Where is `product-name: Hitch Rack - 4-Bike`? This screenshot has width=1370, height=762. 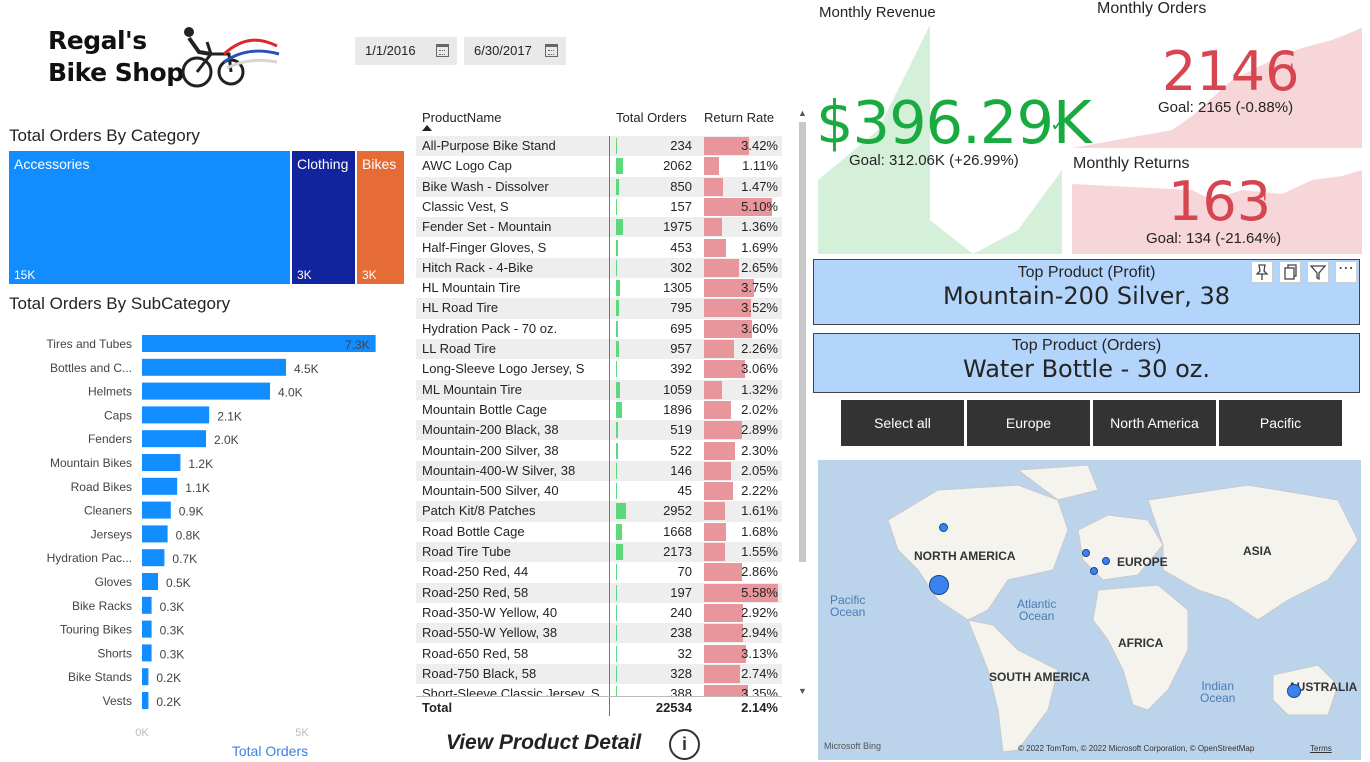
product-name: Hitch Rack - 4-Bike is located at coordinates (478, 267).